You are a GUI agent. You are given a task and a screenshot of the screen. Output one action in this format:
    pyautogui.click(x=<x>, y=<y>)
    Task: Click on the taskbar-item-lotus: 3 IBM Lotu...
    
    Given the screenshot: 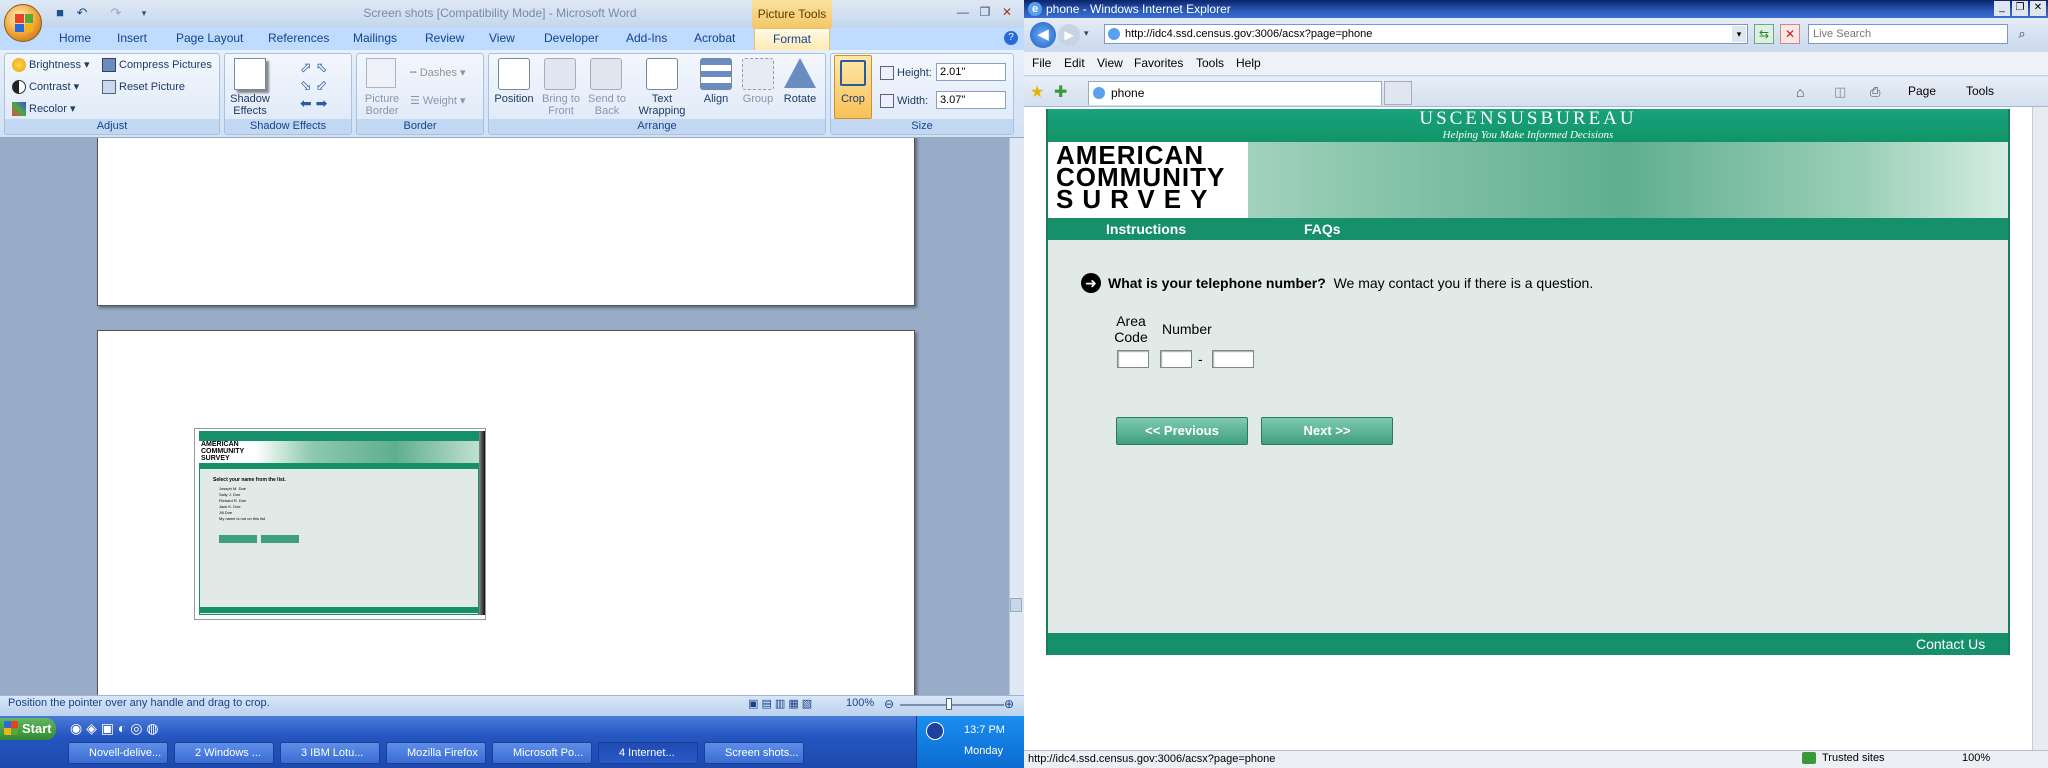 What is the action you would take?
    pyautogui.click(x=330, y=753)
    